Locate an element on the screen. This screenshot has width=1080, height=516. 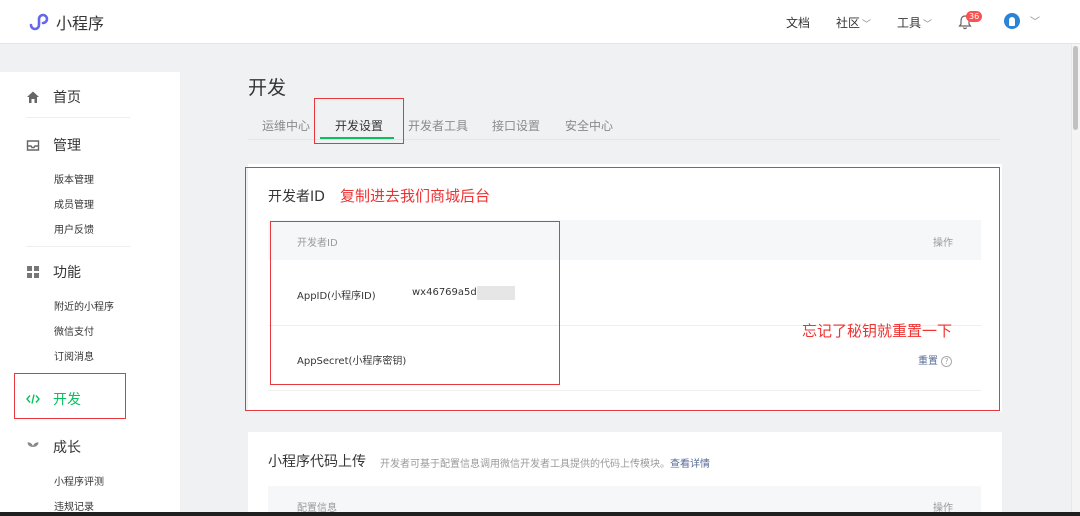
sidebar-item-features: 功能 is located at coordinates (53, 272).